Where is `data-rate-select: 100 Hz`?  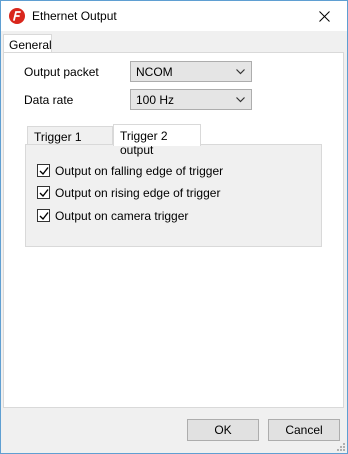 data-rate-select: 100 Hz is located at coordinates (191, 99).